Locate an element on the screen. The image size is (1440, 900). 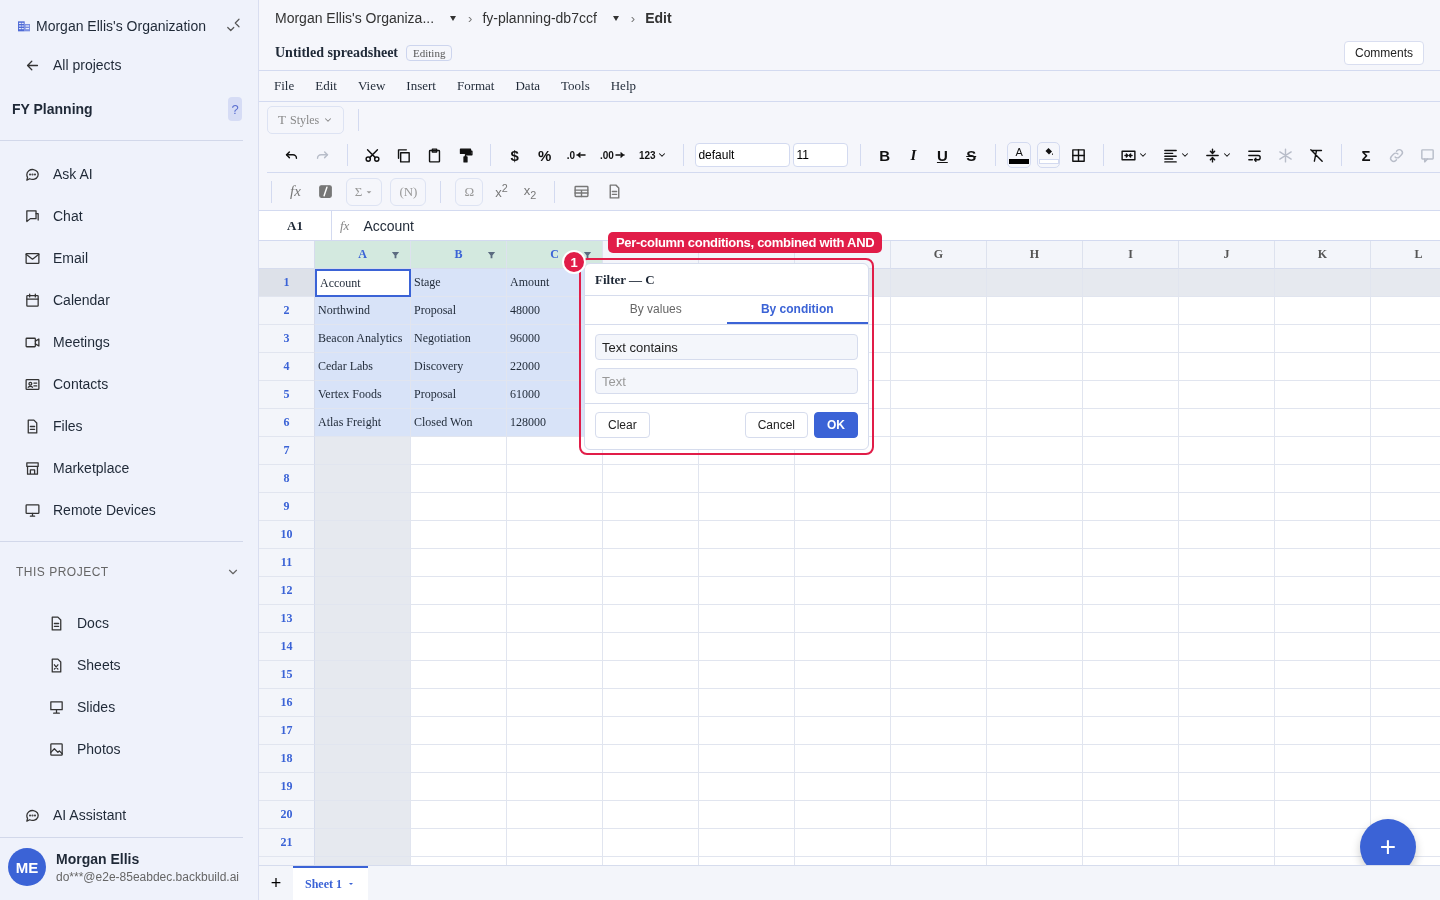
assistant-item: AI Assistant is located at coordinates (121, 815).